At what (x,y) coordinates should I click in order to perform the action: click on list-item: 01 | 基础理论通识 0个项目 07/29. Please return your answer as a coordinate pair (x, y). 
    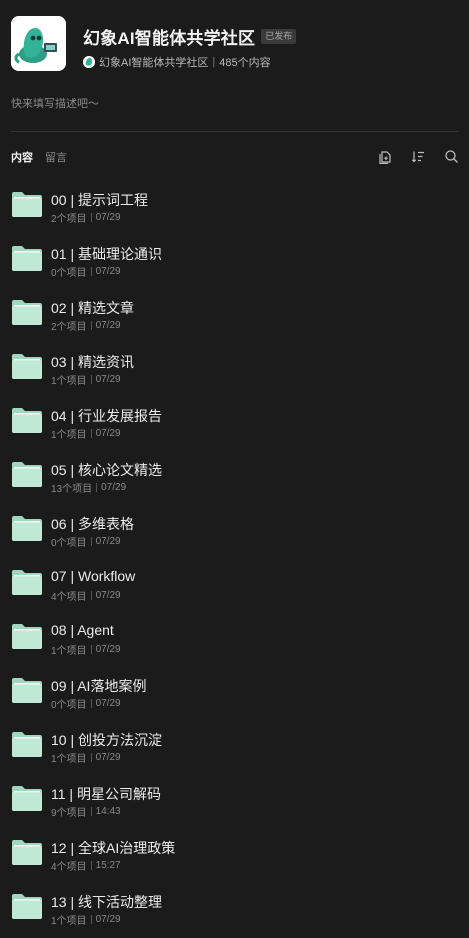
    Looking at the image, I should click on (236, 265).